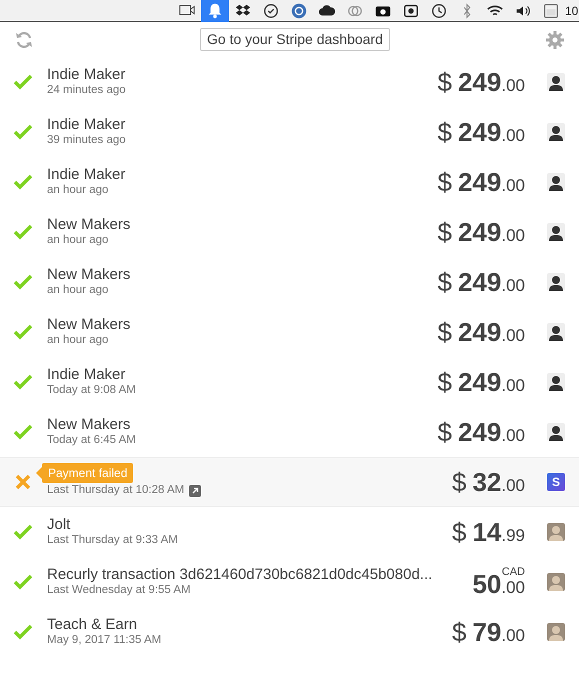  Describe the element at coordinates (119, 590) in the screenshot. I see `payment-time: Last Wednesday at 9:55 AM` at that location.